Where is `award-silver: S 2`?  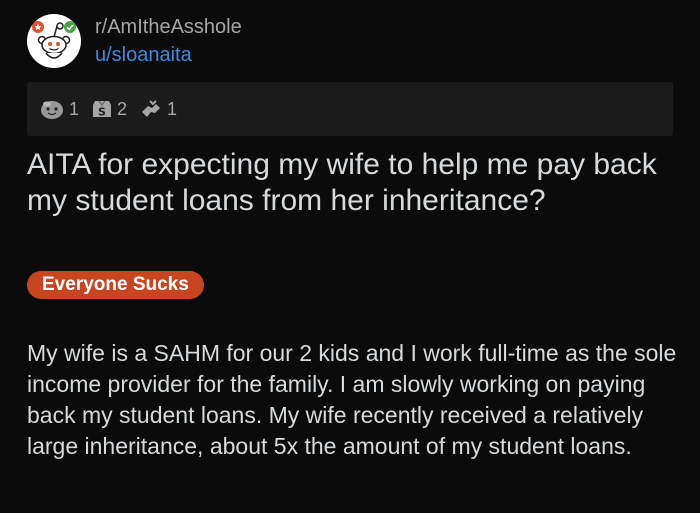
award-silver: S 2 is located at coordinates (109, 109).